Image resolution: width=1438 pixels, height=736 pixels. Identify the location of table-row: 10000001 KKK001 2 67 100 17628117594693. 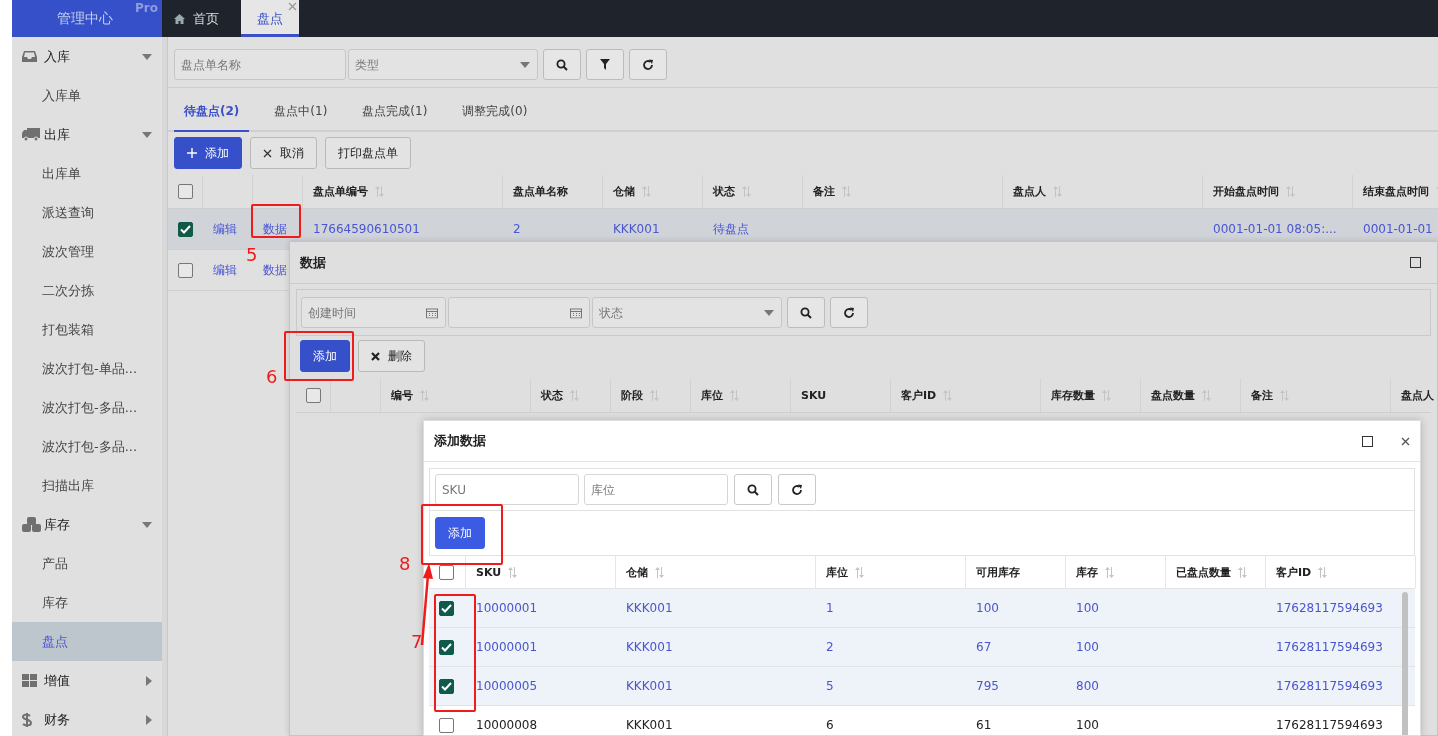
(922, 647).